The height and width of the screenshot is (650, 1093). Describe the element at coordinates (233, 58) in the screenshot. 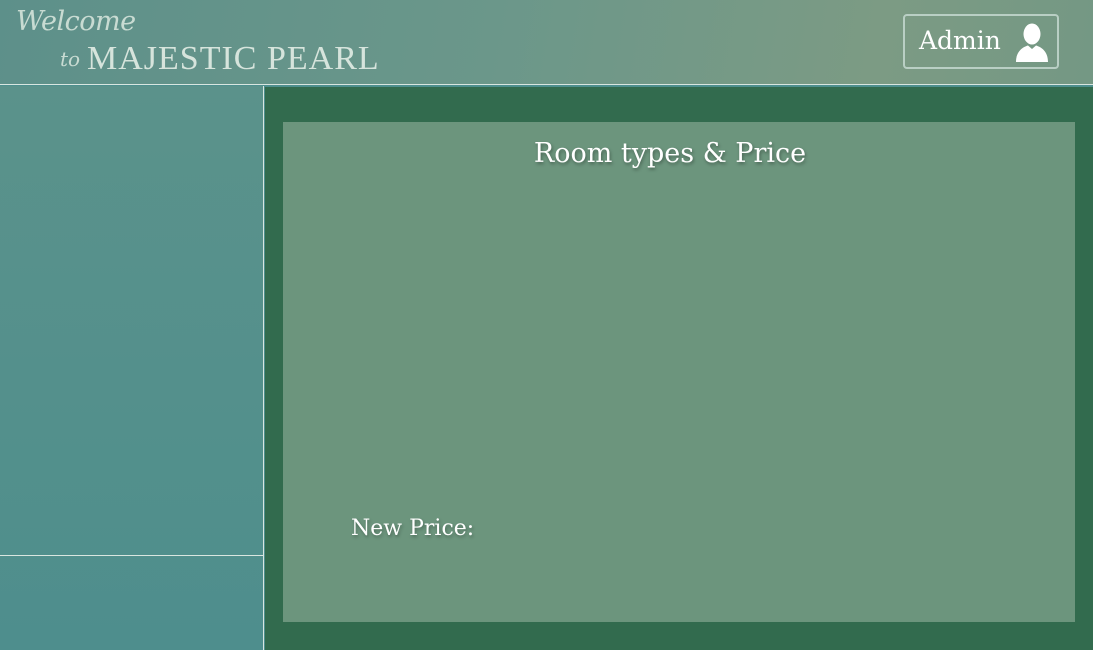

I see `brand-name: MAJESTIC PEARL` at that location.